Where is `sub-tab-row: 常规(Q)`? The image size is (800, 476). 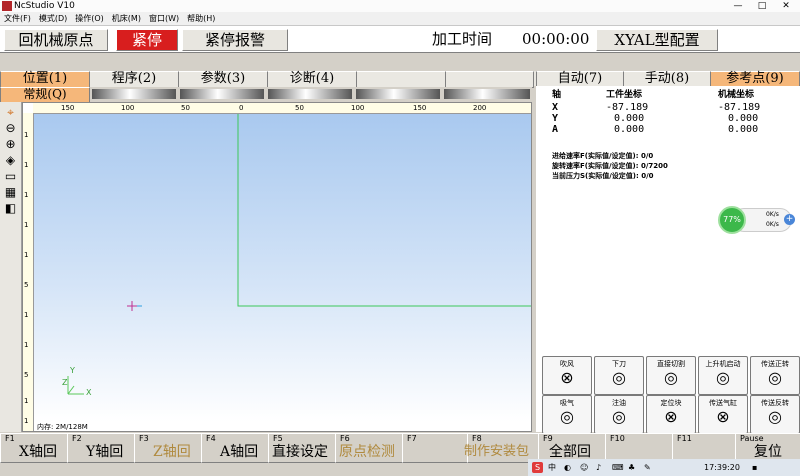
sub-tab-row: 常规(Q) is located at coordinates (266, 95).